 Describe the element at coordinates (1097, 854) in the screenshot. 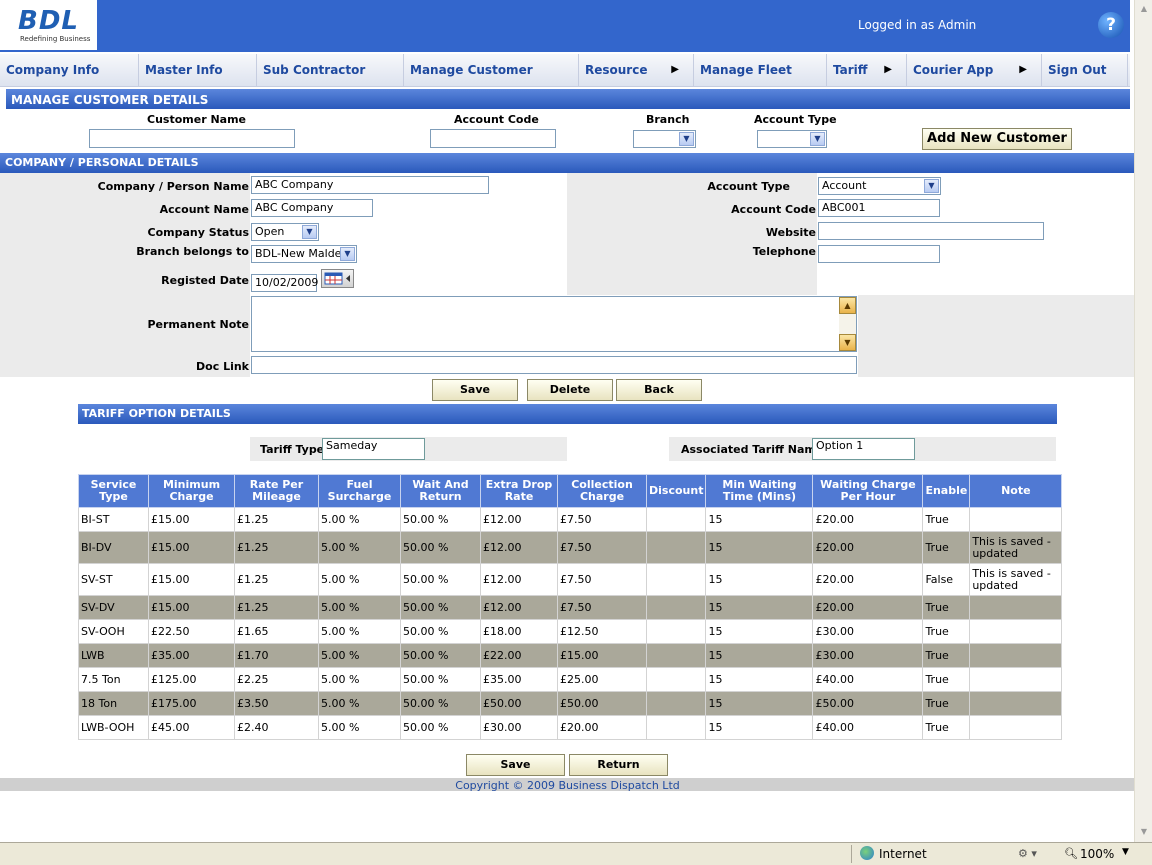

I see `zoom-level: 100%` at that location.